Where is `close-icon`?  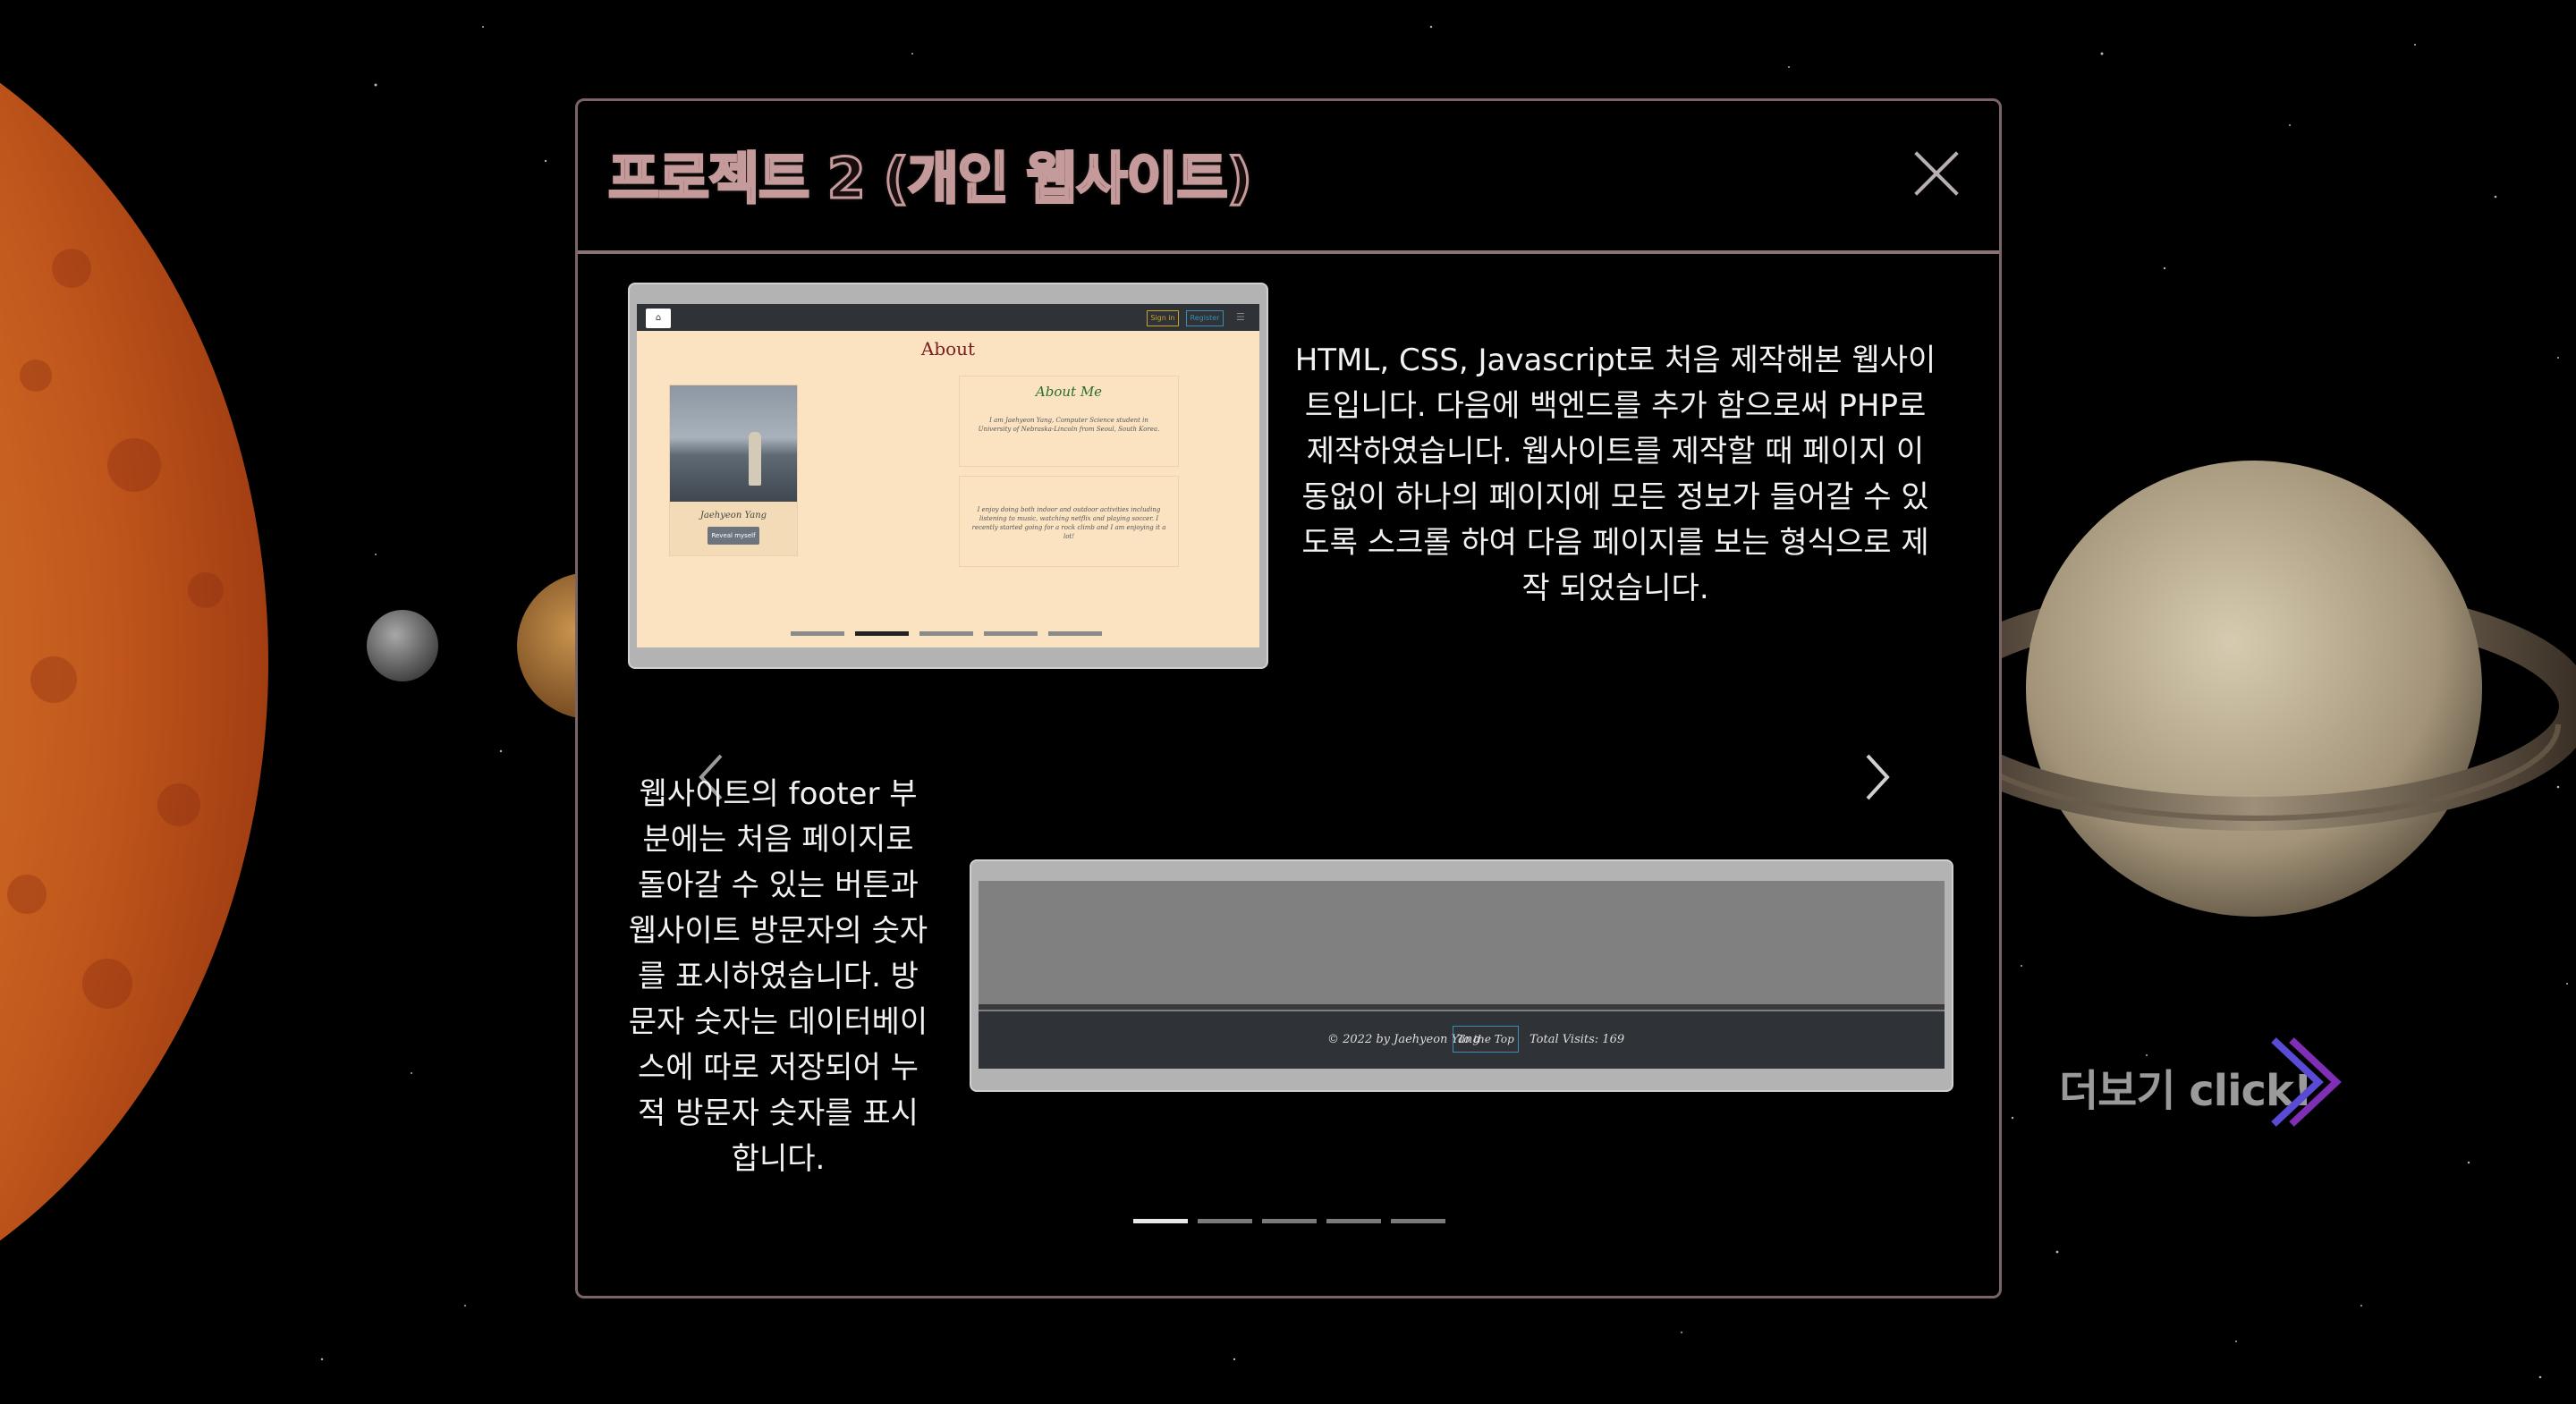
close-icon is located at coordinates (1936, 175).